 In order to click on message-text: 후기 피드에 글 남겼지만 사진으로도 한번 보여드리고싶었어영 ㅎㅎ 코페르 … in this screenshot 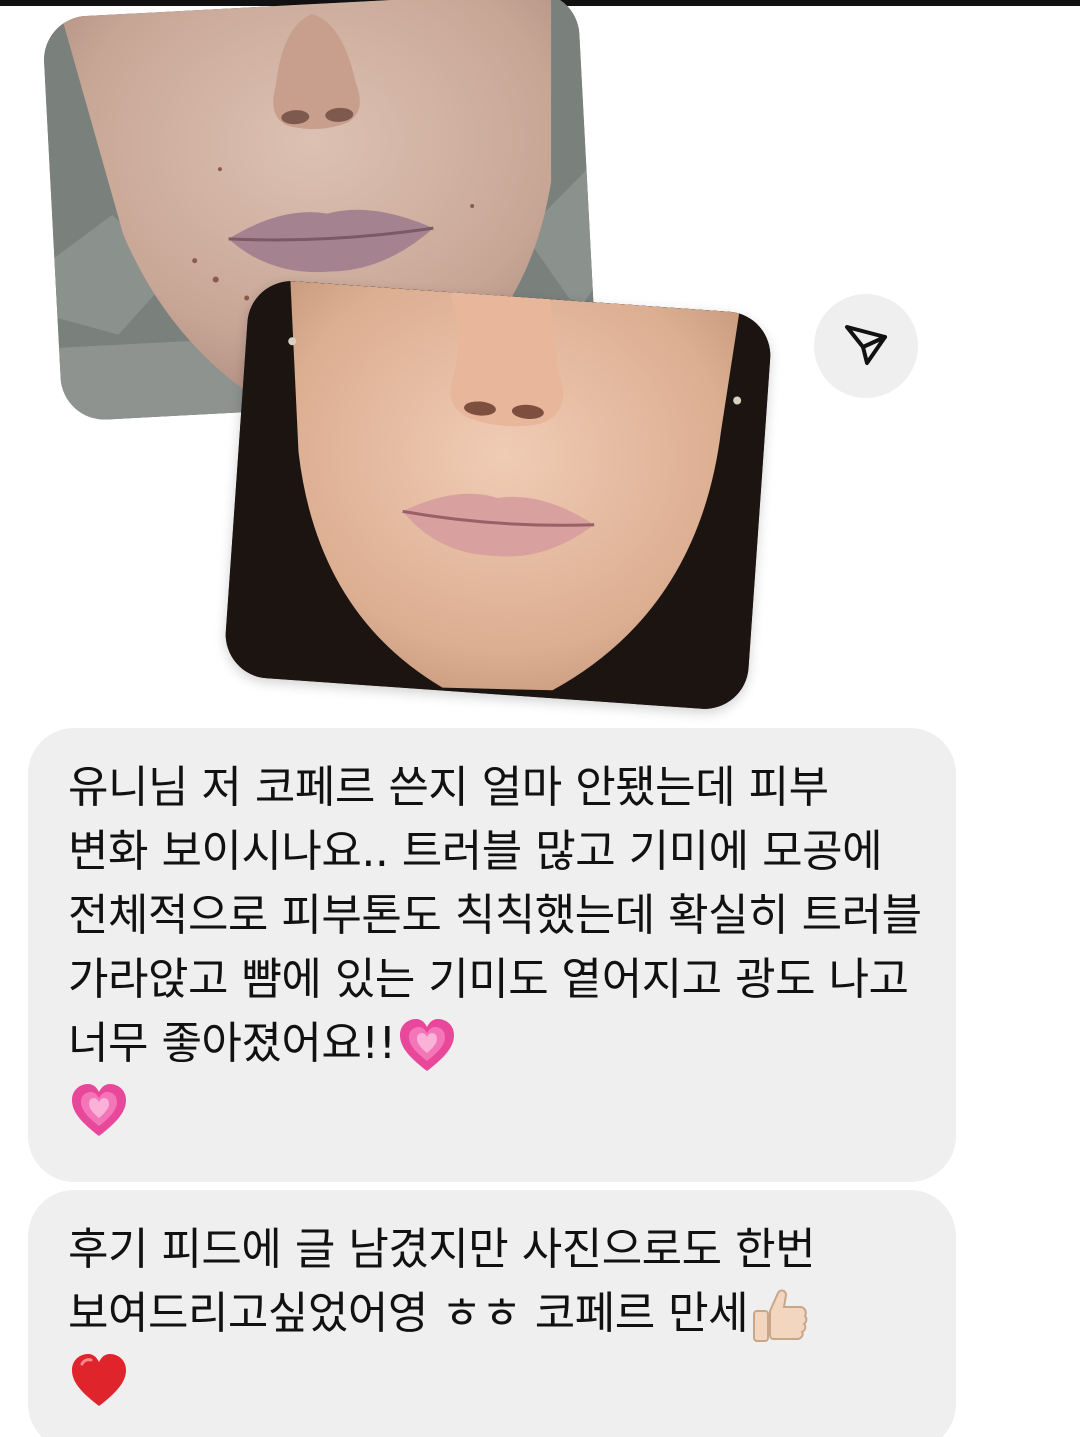, I will do `click(442, 1281)`.